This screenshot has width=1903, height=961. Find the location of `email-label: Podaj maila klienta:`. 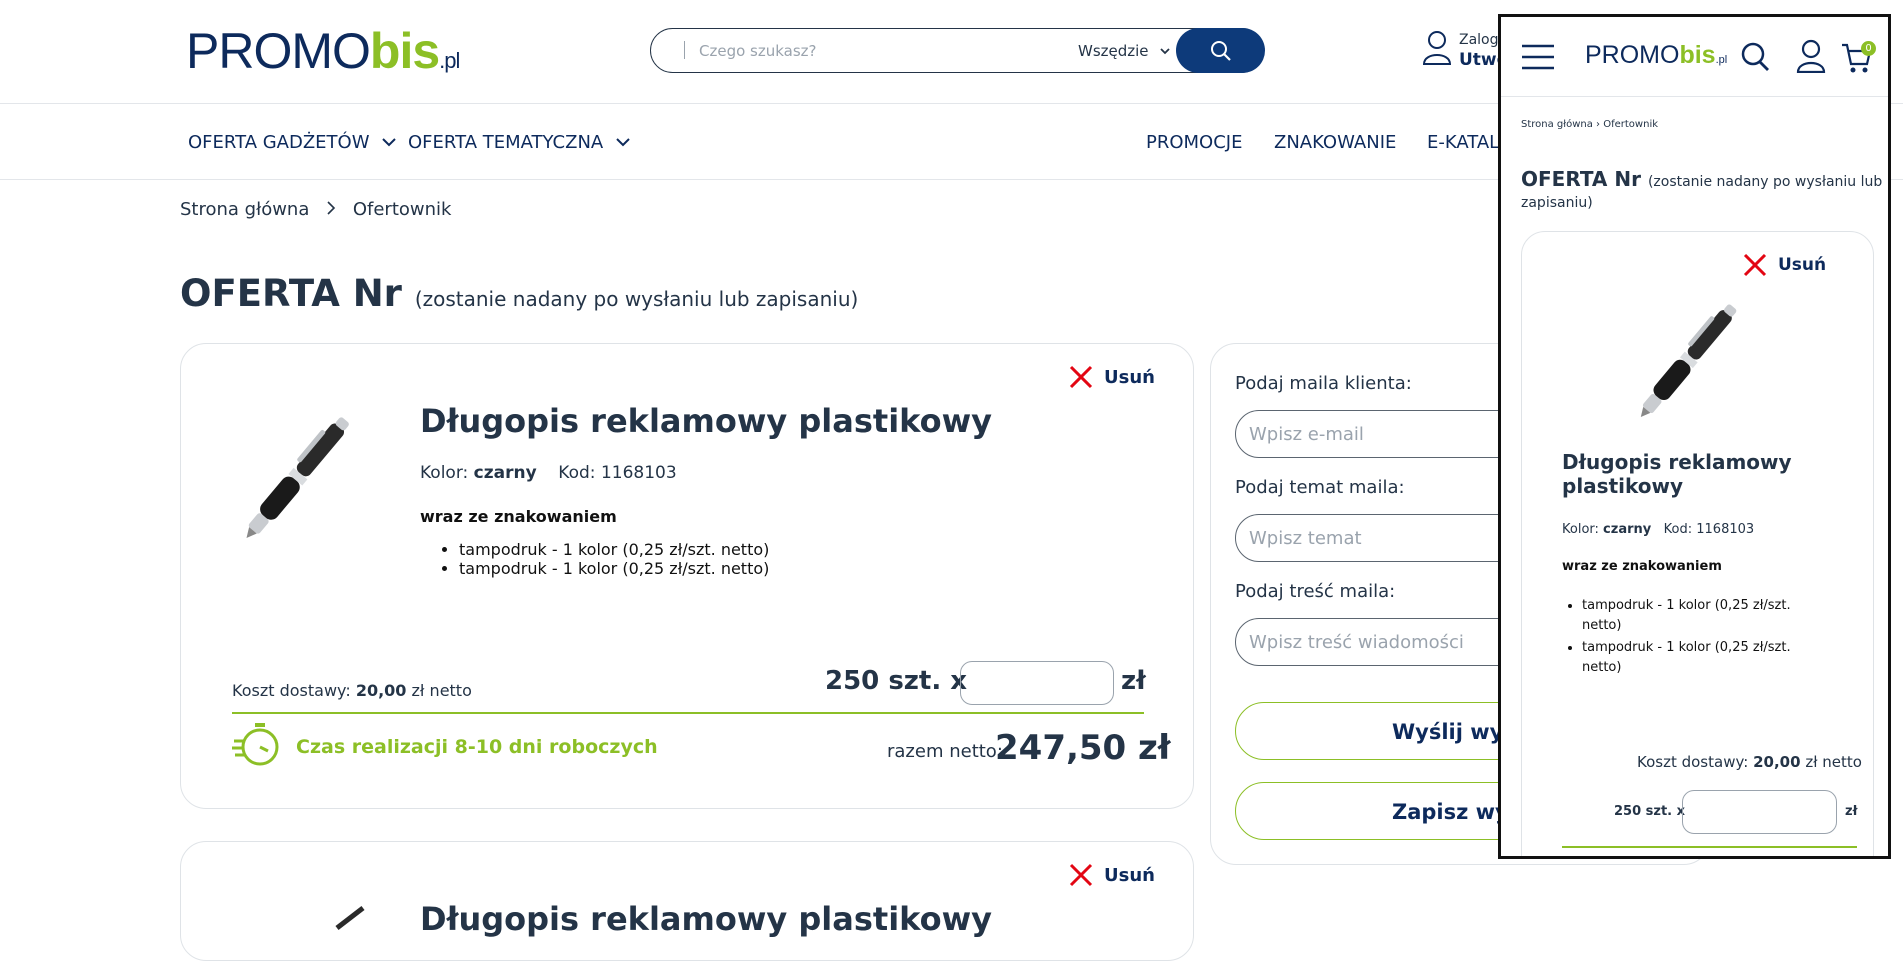

email-label: Podaj maila klienta: is located at coordinates (1323, 383).